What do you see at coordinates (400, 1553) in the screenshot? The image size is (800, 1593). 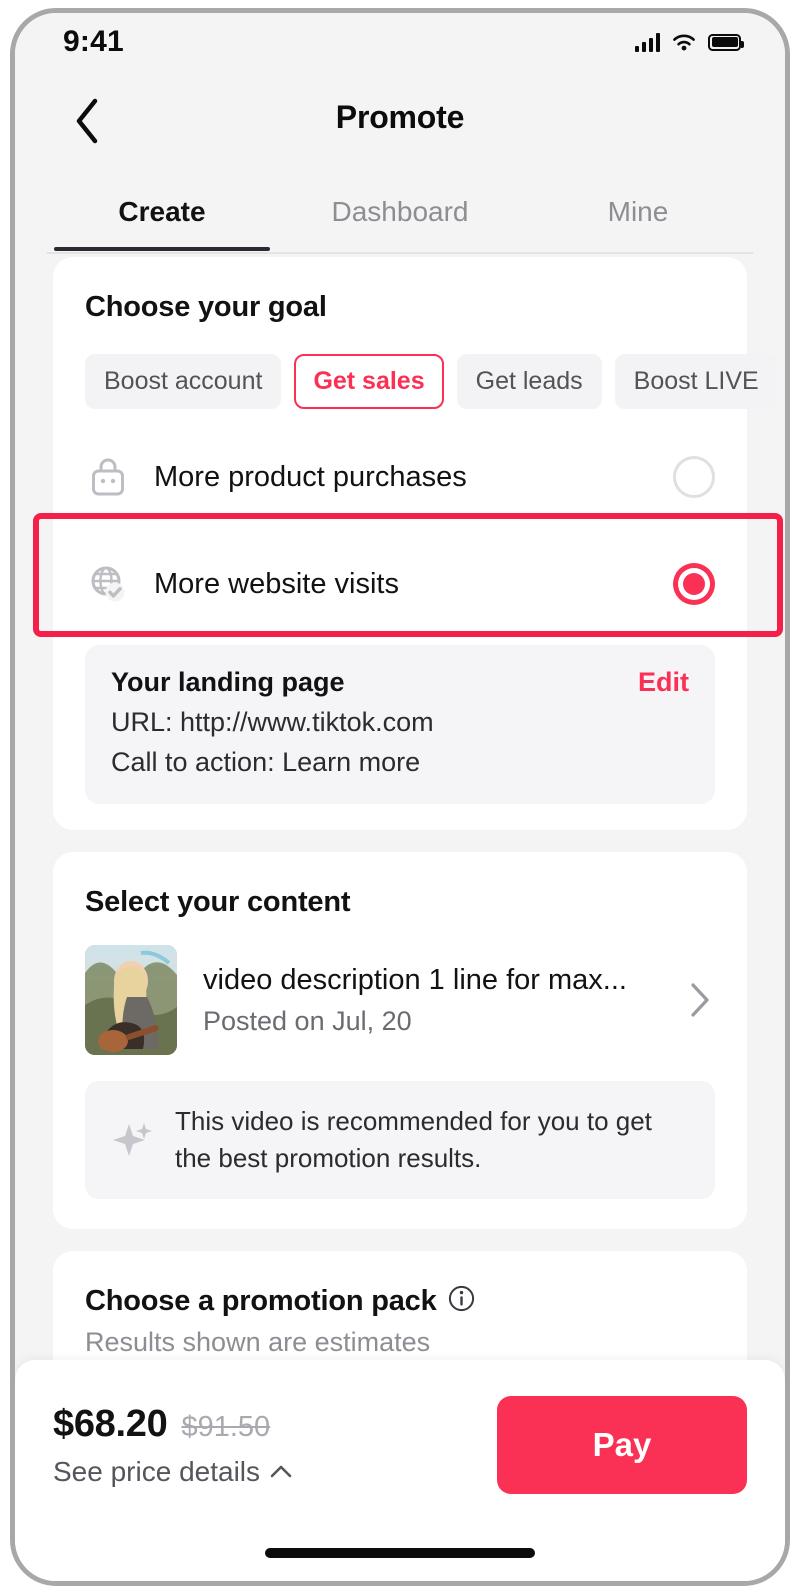 I see `home-indicator` at bounding box center [400, 1553].